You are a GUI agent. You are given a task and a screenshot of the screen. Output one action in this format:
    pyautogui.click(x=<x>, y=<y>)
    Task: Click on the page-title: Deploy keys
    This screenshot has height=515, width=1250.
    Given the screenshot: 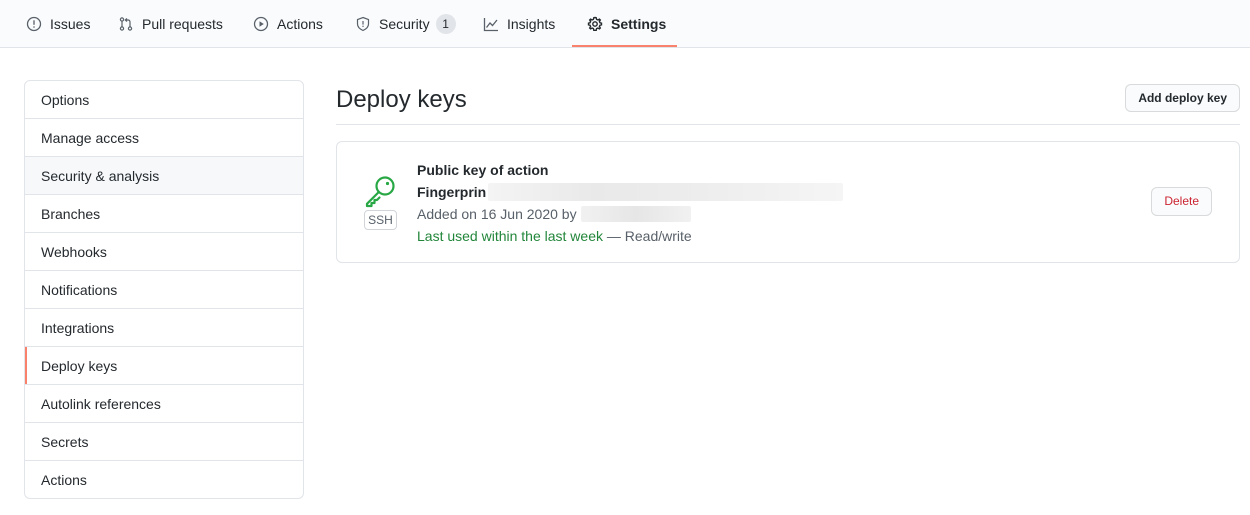 What is the action you would take?
    pyautogui.click(x=401, y=99)
    